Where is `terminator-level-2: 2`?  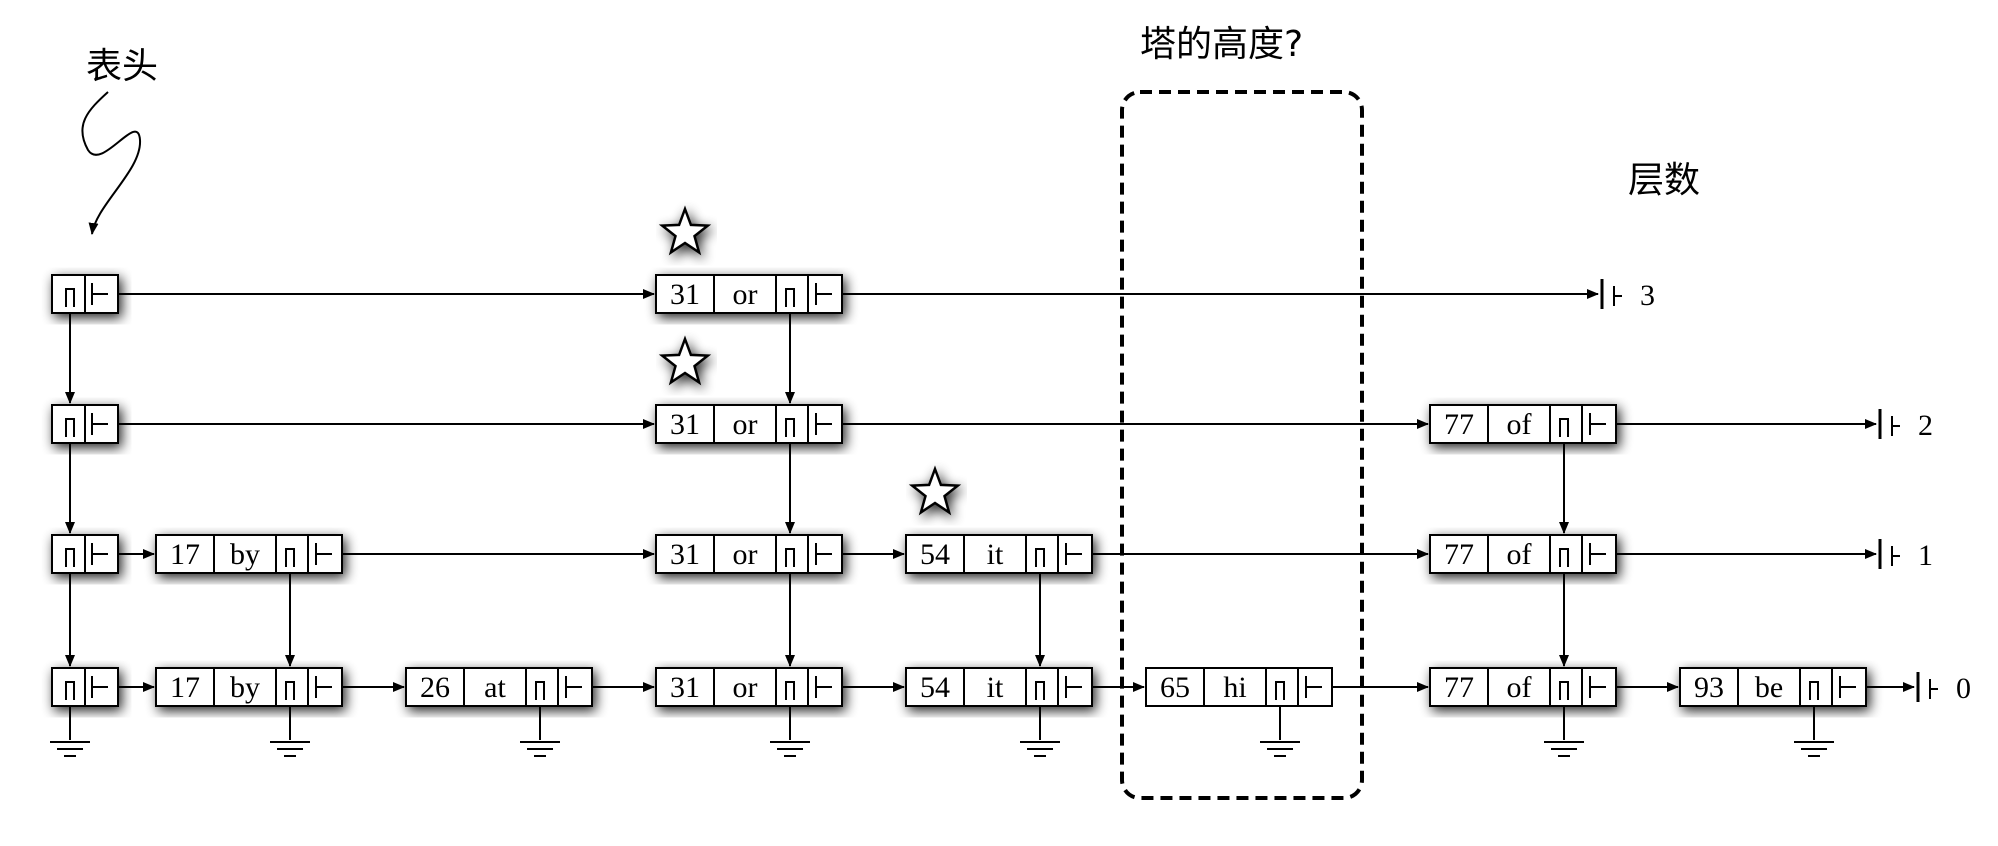 terminator-level-2: 2 is located at coordinates (1905, 425).